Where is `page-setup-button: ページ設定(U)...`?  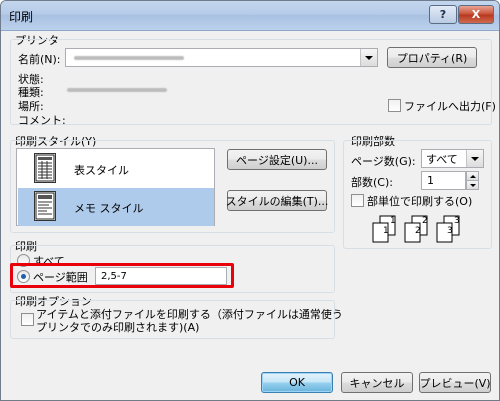
page-setup-button: ページ設定(U)... is located at coordinates (277, 159).